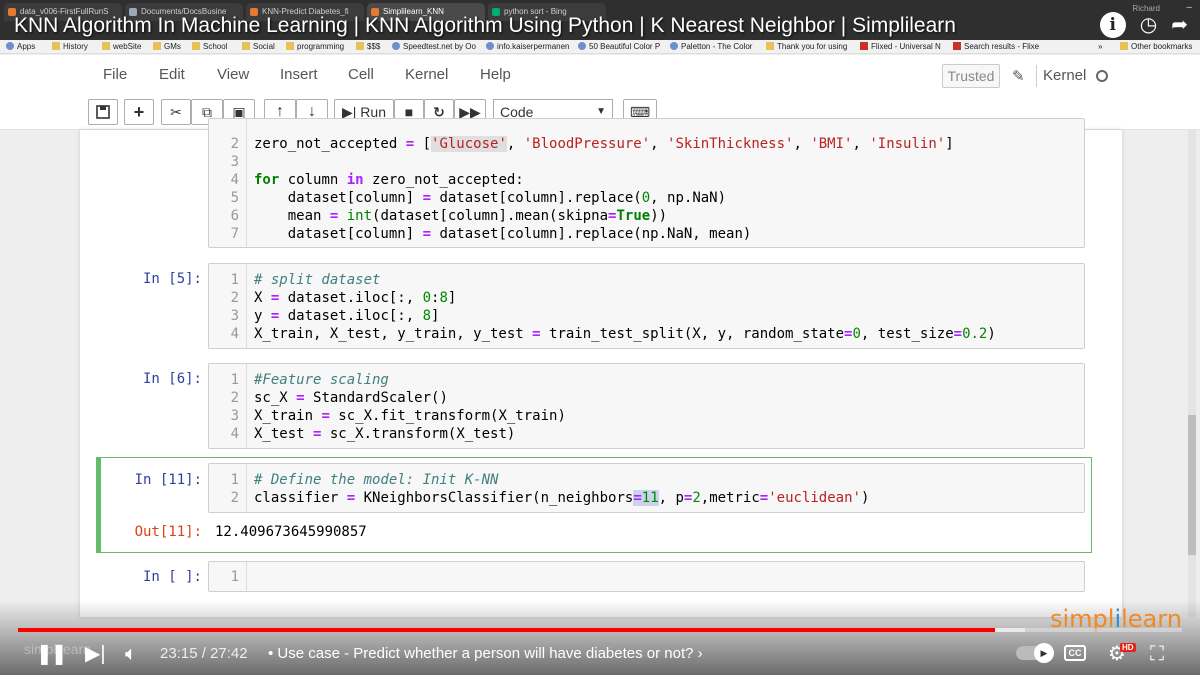 The width and height of the screenshot is (1200, 675). I want to click on code-line: #Feature scaling, so click(321, 380).